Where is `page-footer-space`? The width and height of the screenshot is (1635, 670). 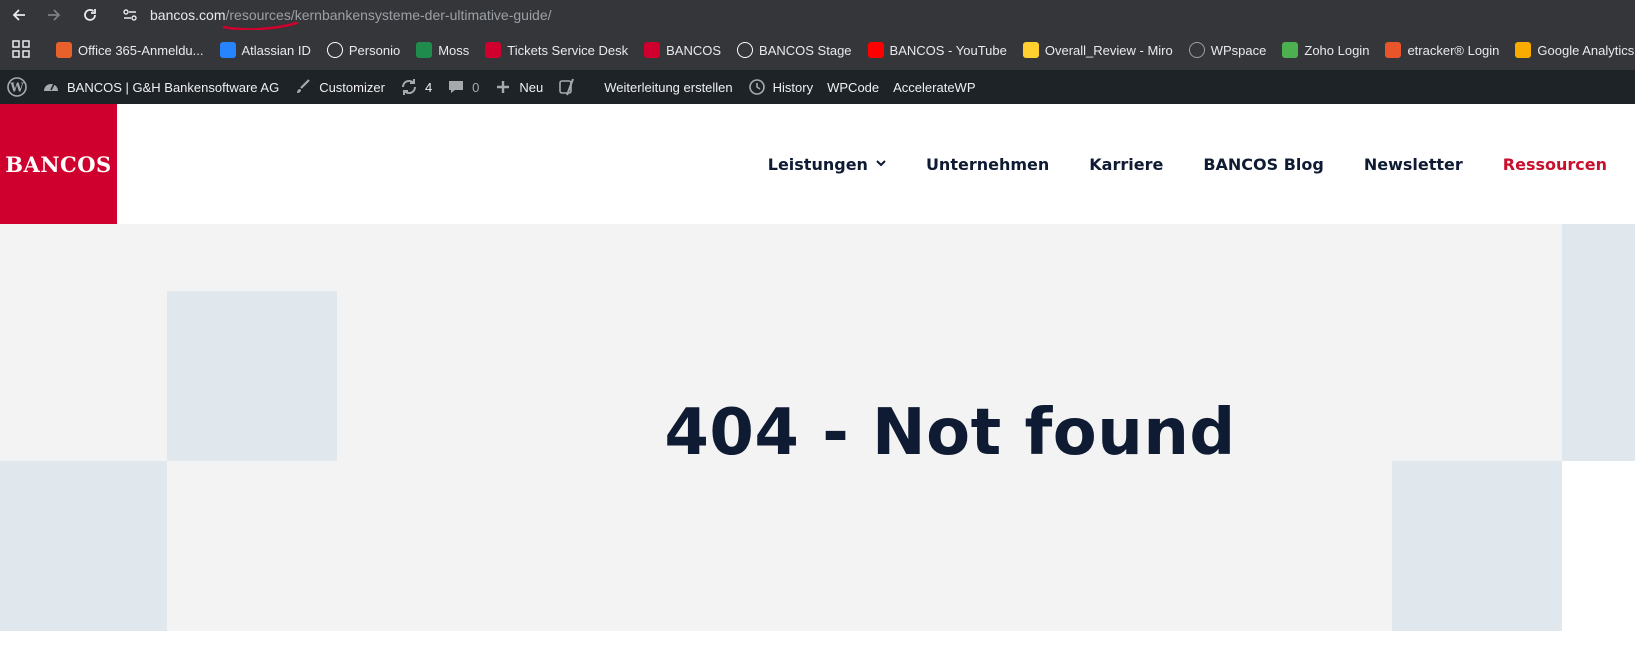 page-footer-space is located at coordinates (817, 650).